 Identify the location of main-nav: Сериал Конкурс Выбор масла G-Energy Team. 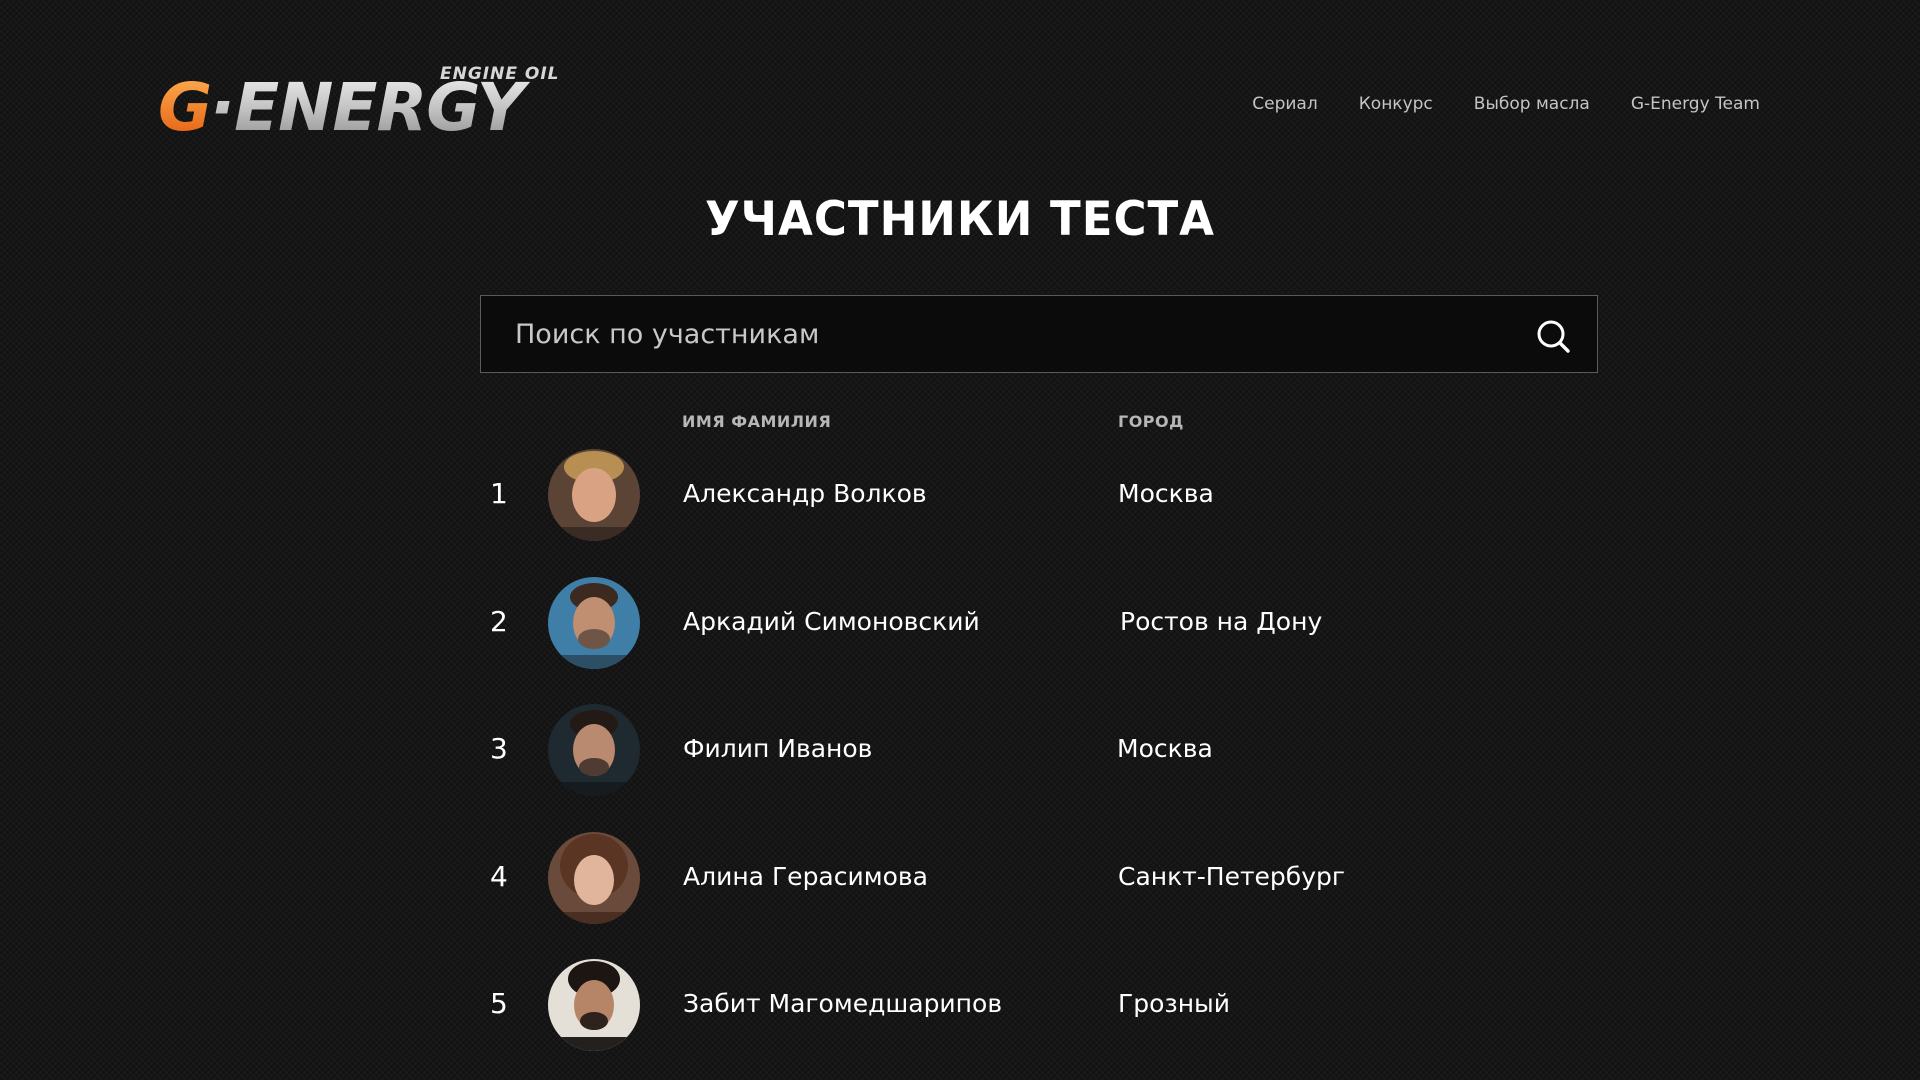
(1506, 104).